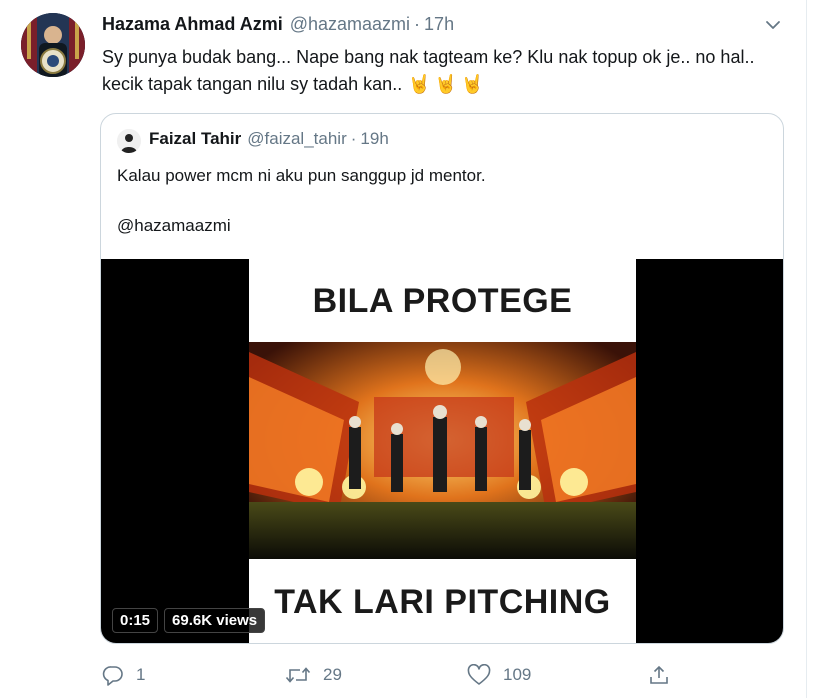  I want to click on rock-hand-emojis: 🤘🤘🤘, so click(448, 84).